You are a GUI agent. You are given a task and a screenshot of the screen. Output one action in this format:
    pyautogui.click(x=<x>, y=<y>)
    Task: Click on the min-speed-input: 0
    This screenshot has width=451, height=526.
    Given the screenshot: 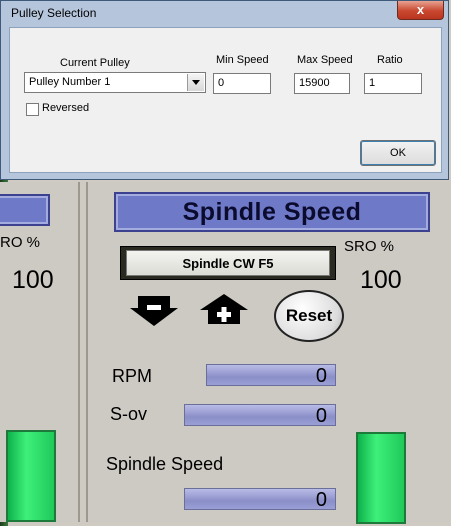 What is the action you would take?
    pyautogui.click(x=242, y=83)
    